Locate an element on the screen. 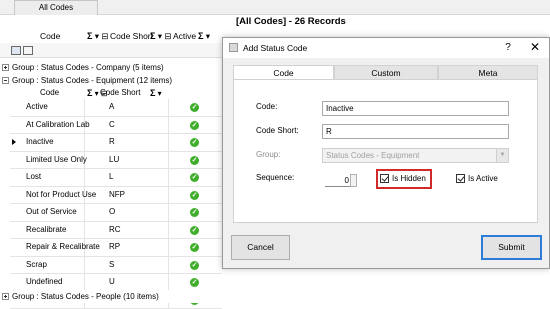 Image resolution: width=550 pixels, height=309 pixels. code-short-label: Code Short: is located at coordinates (277, 130).